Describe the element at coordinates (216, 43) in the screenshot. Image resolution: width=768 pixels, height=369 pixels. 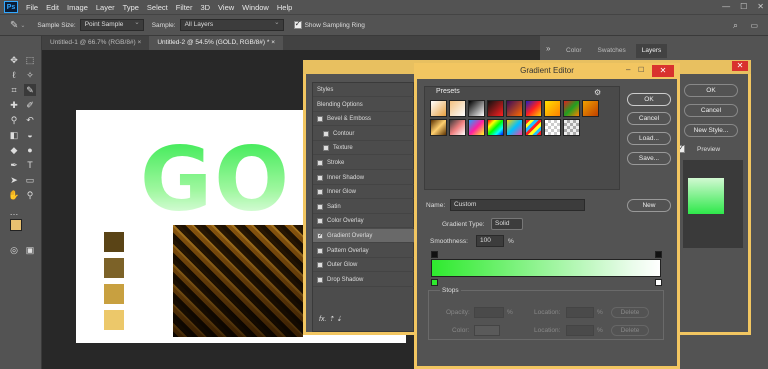
I see `tab-untitled-2: Untitled-2 @ 54.5% (GOLD, RGB/8#) * ×` at that location.